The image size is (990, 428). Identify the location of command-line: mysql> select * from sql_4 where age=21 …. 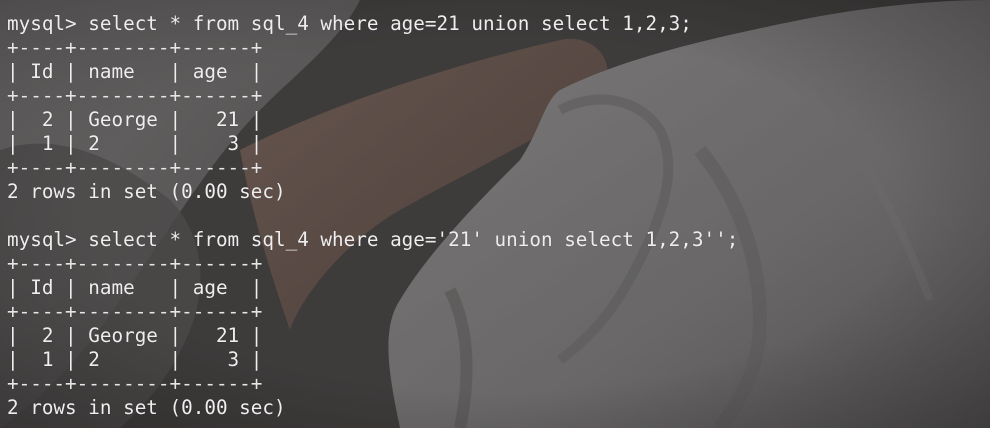
(349, 23).